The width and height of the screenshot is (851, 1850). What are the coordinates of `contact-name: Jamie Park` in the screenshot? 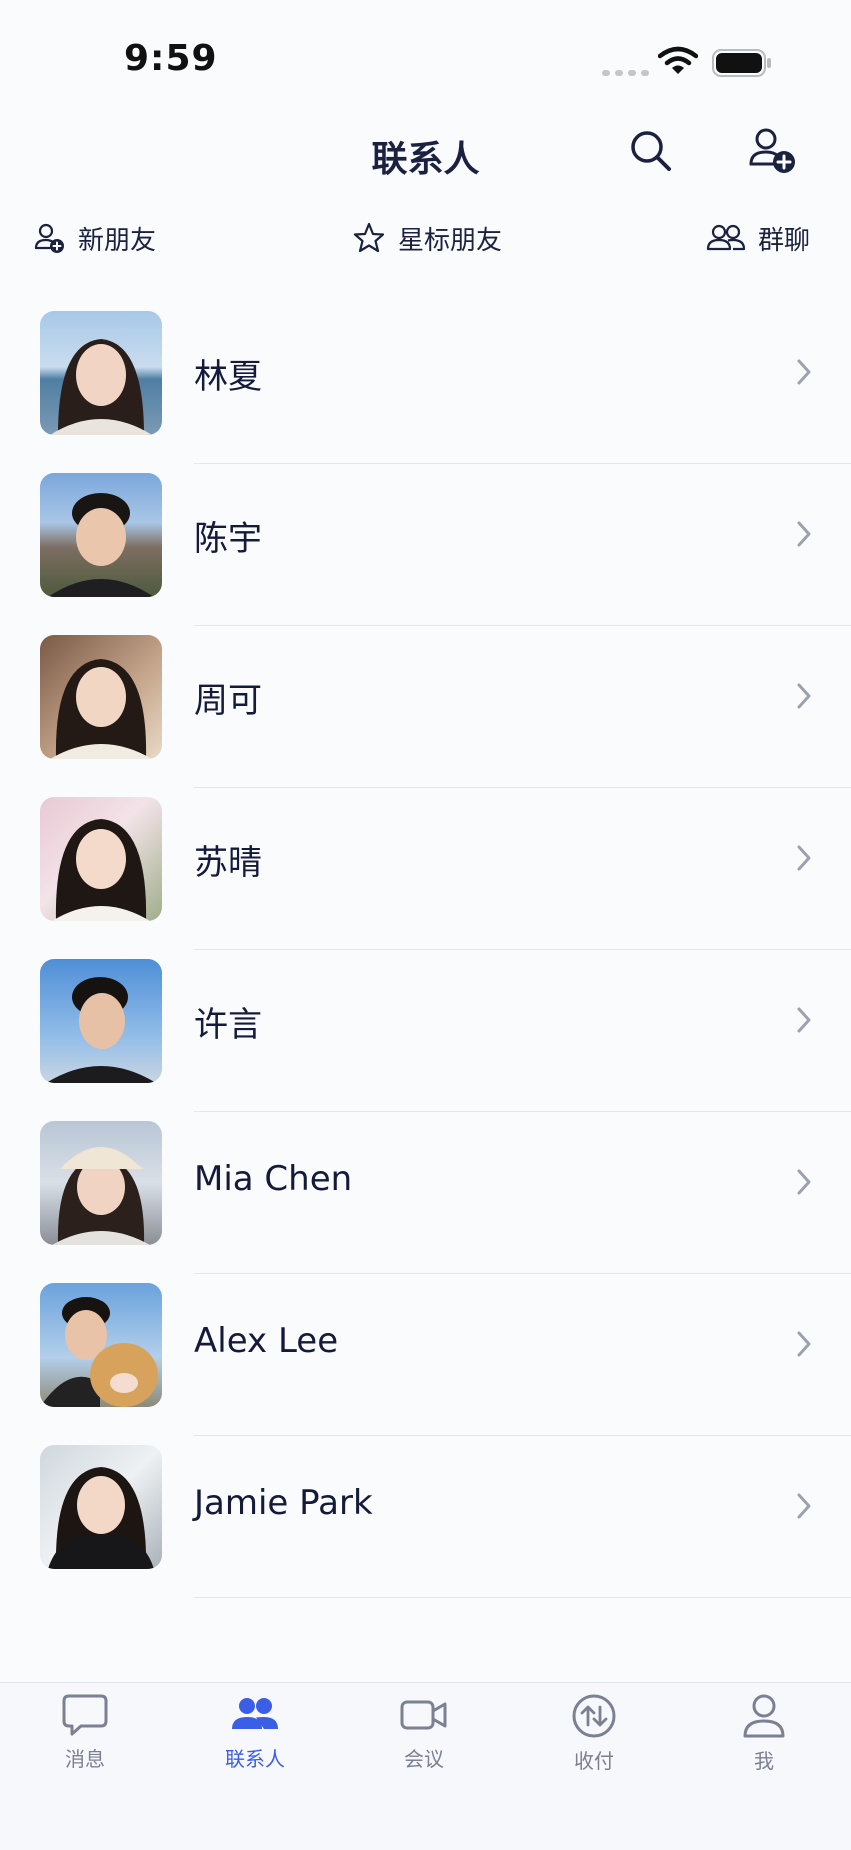 It's located at (283, 1503).